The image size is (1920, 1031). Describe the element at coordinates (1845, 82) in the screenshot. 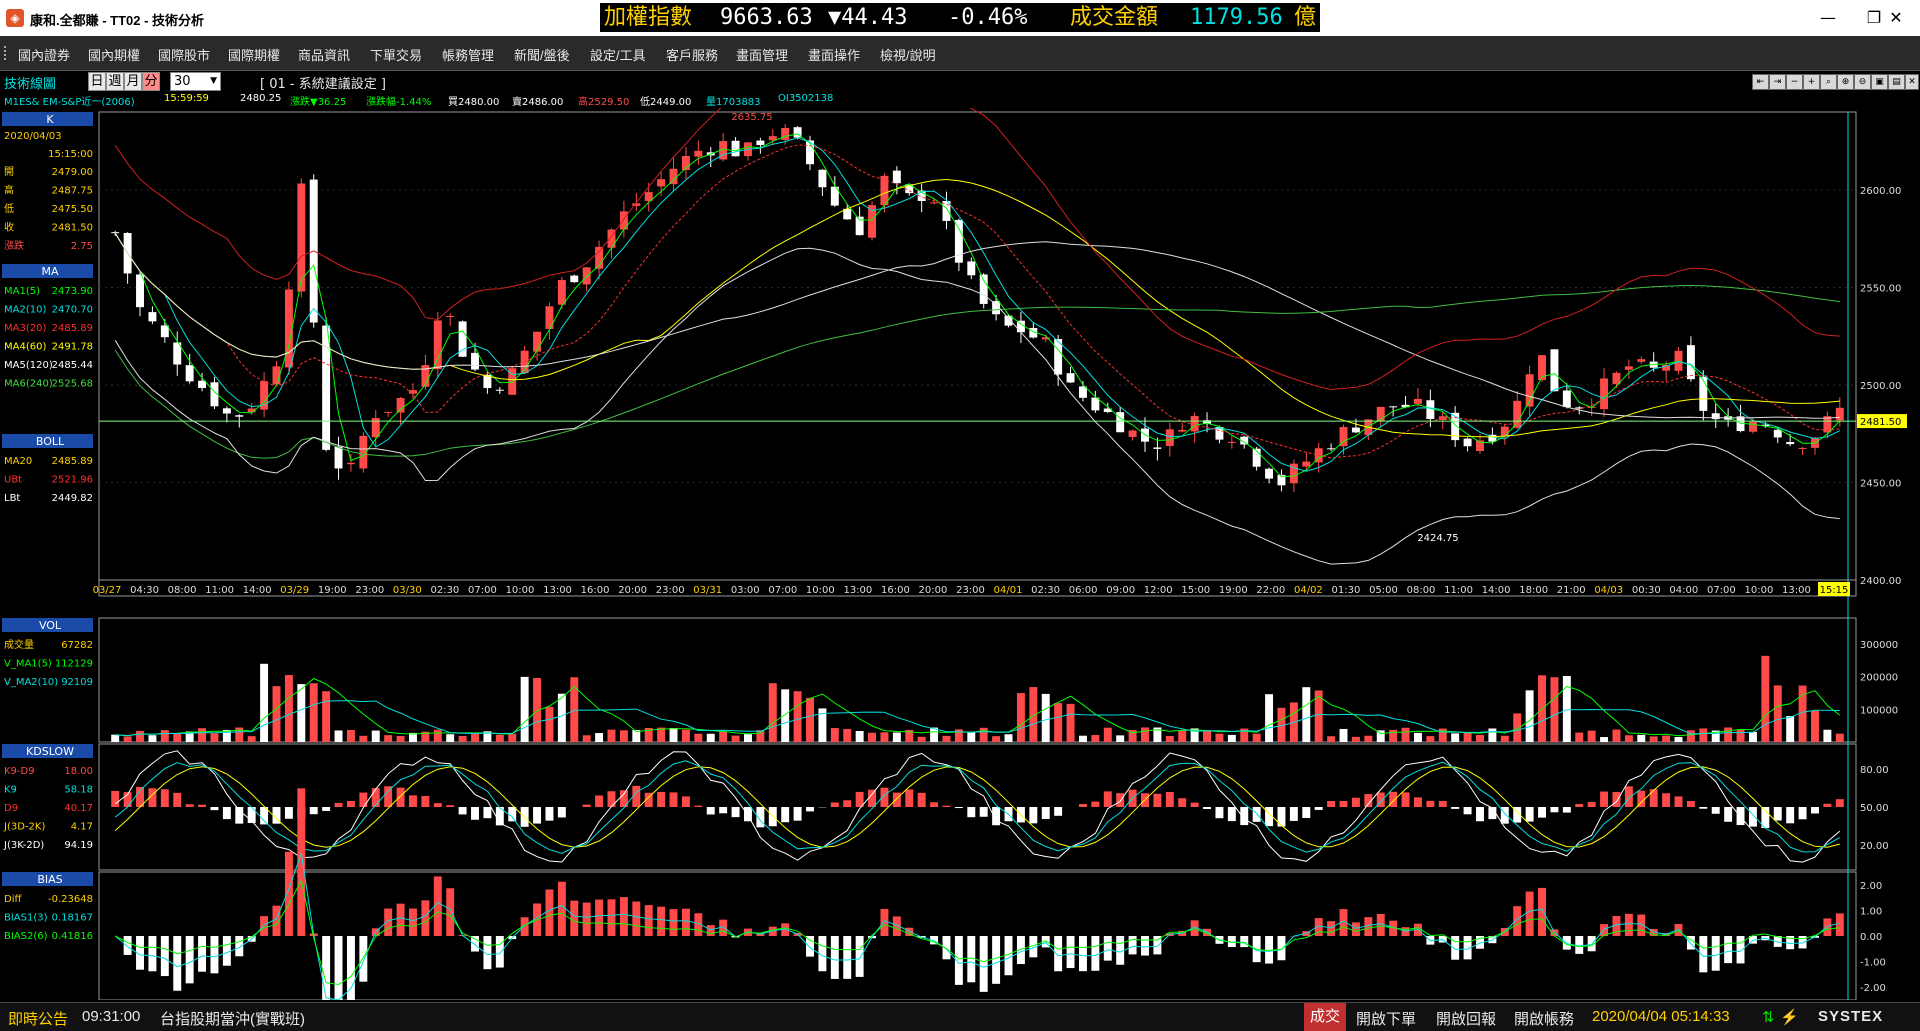

I see `search-plus-icon: ⊕` at that location.